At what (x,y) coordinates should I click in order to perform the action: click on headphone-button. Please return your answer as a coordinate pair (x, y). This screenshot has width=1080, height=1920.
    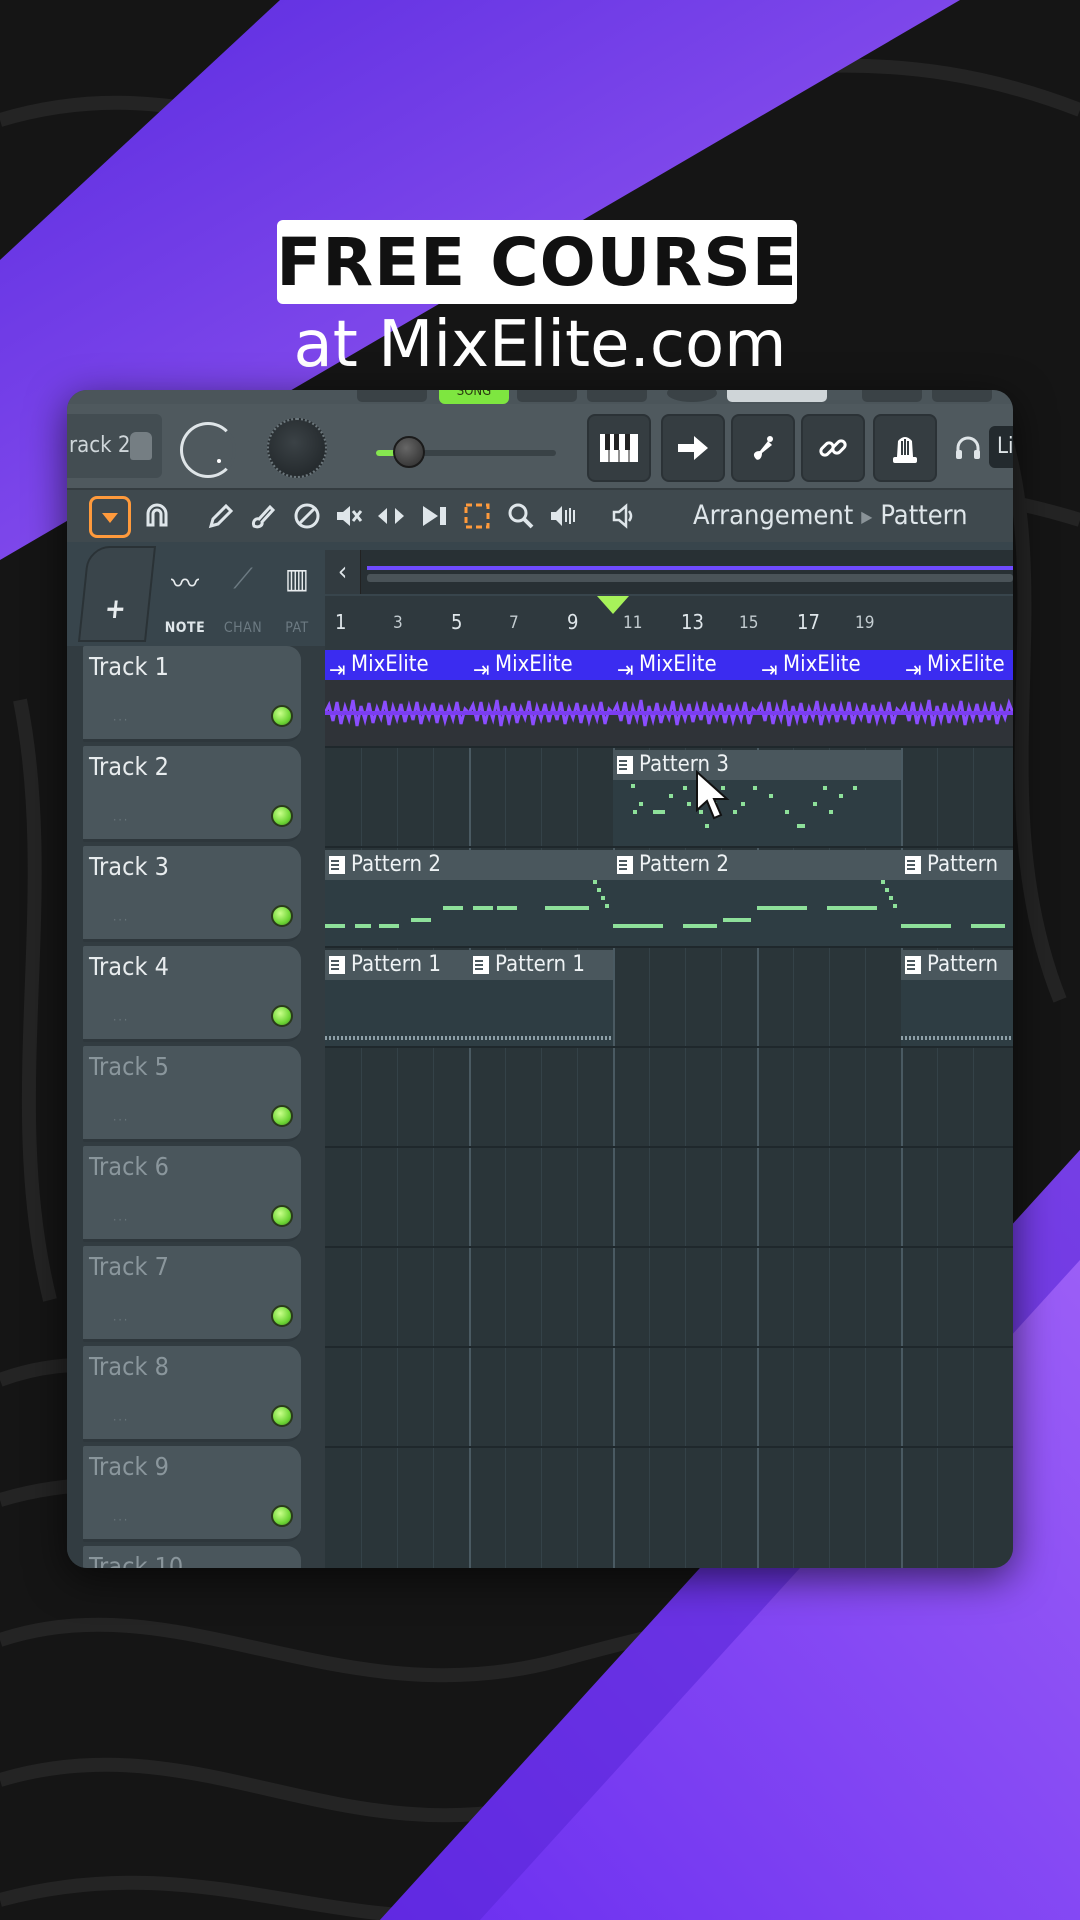
    Looking at the image, I should click on (968, 448).